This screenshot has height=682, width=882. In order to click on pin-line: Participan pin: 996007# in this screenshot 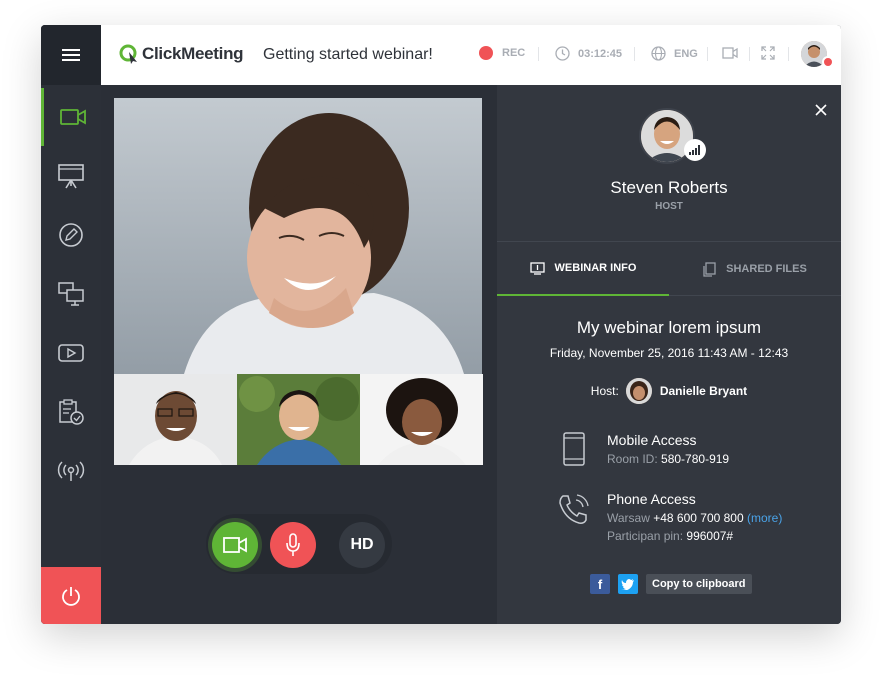, I will do `click(670, 536)`.